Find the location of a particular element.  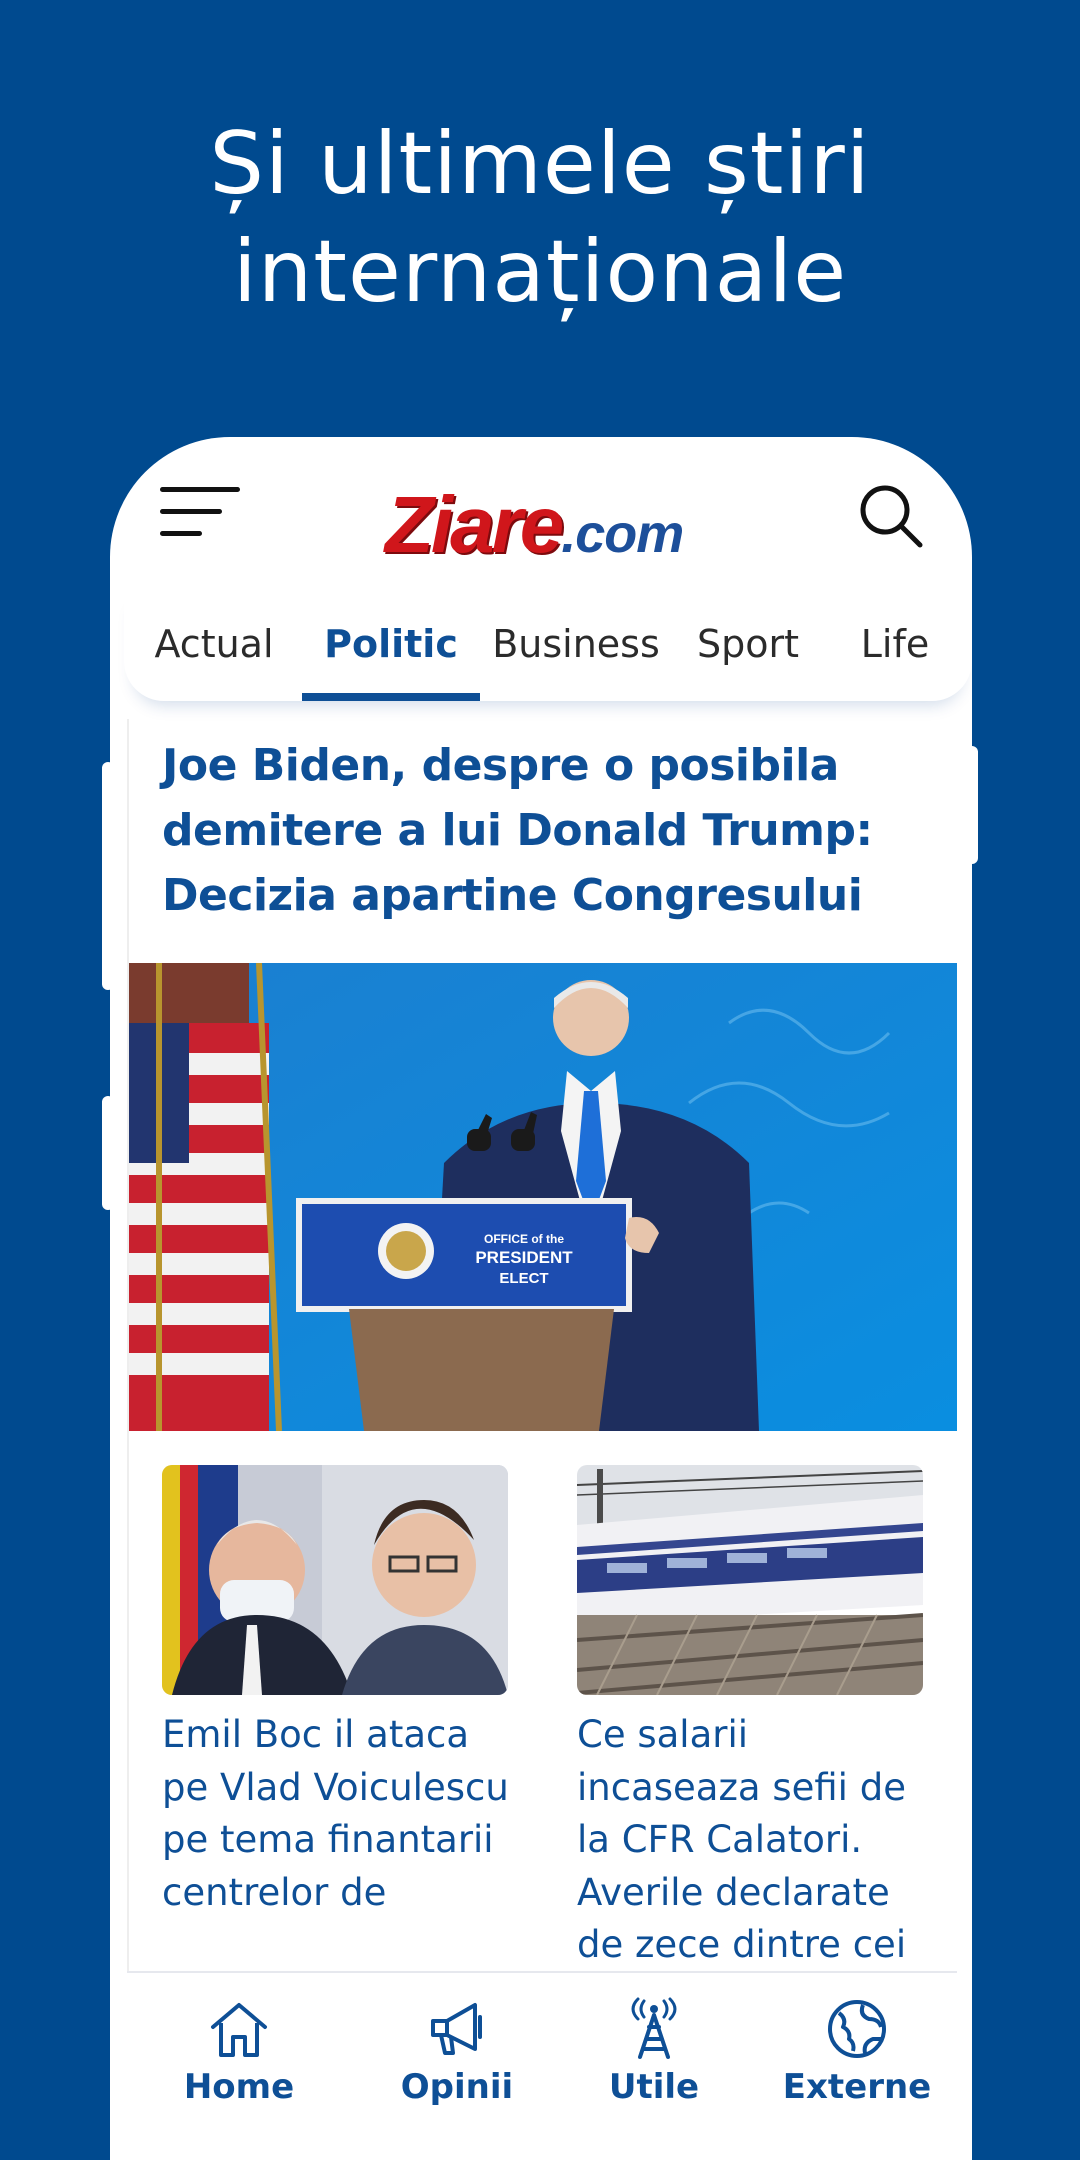

nav-opinii: Opinii is located at coordinates (457, 2053).